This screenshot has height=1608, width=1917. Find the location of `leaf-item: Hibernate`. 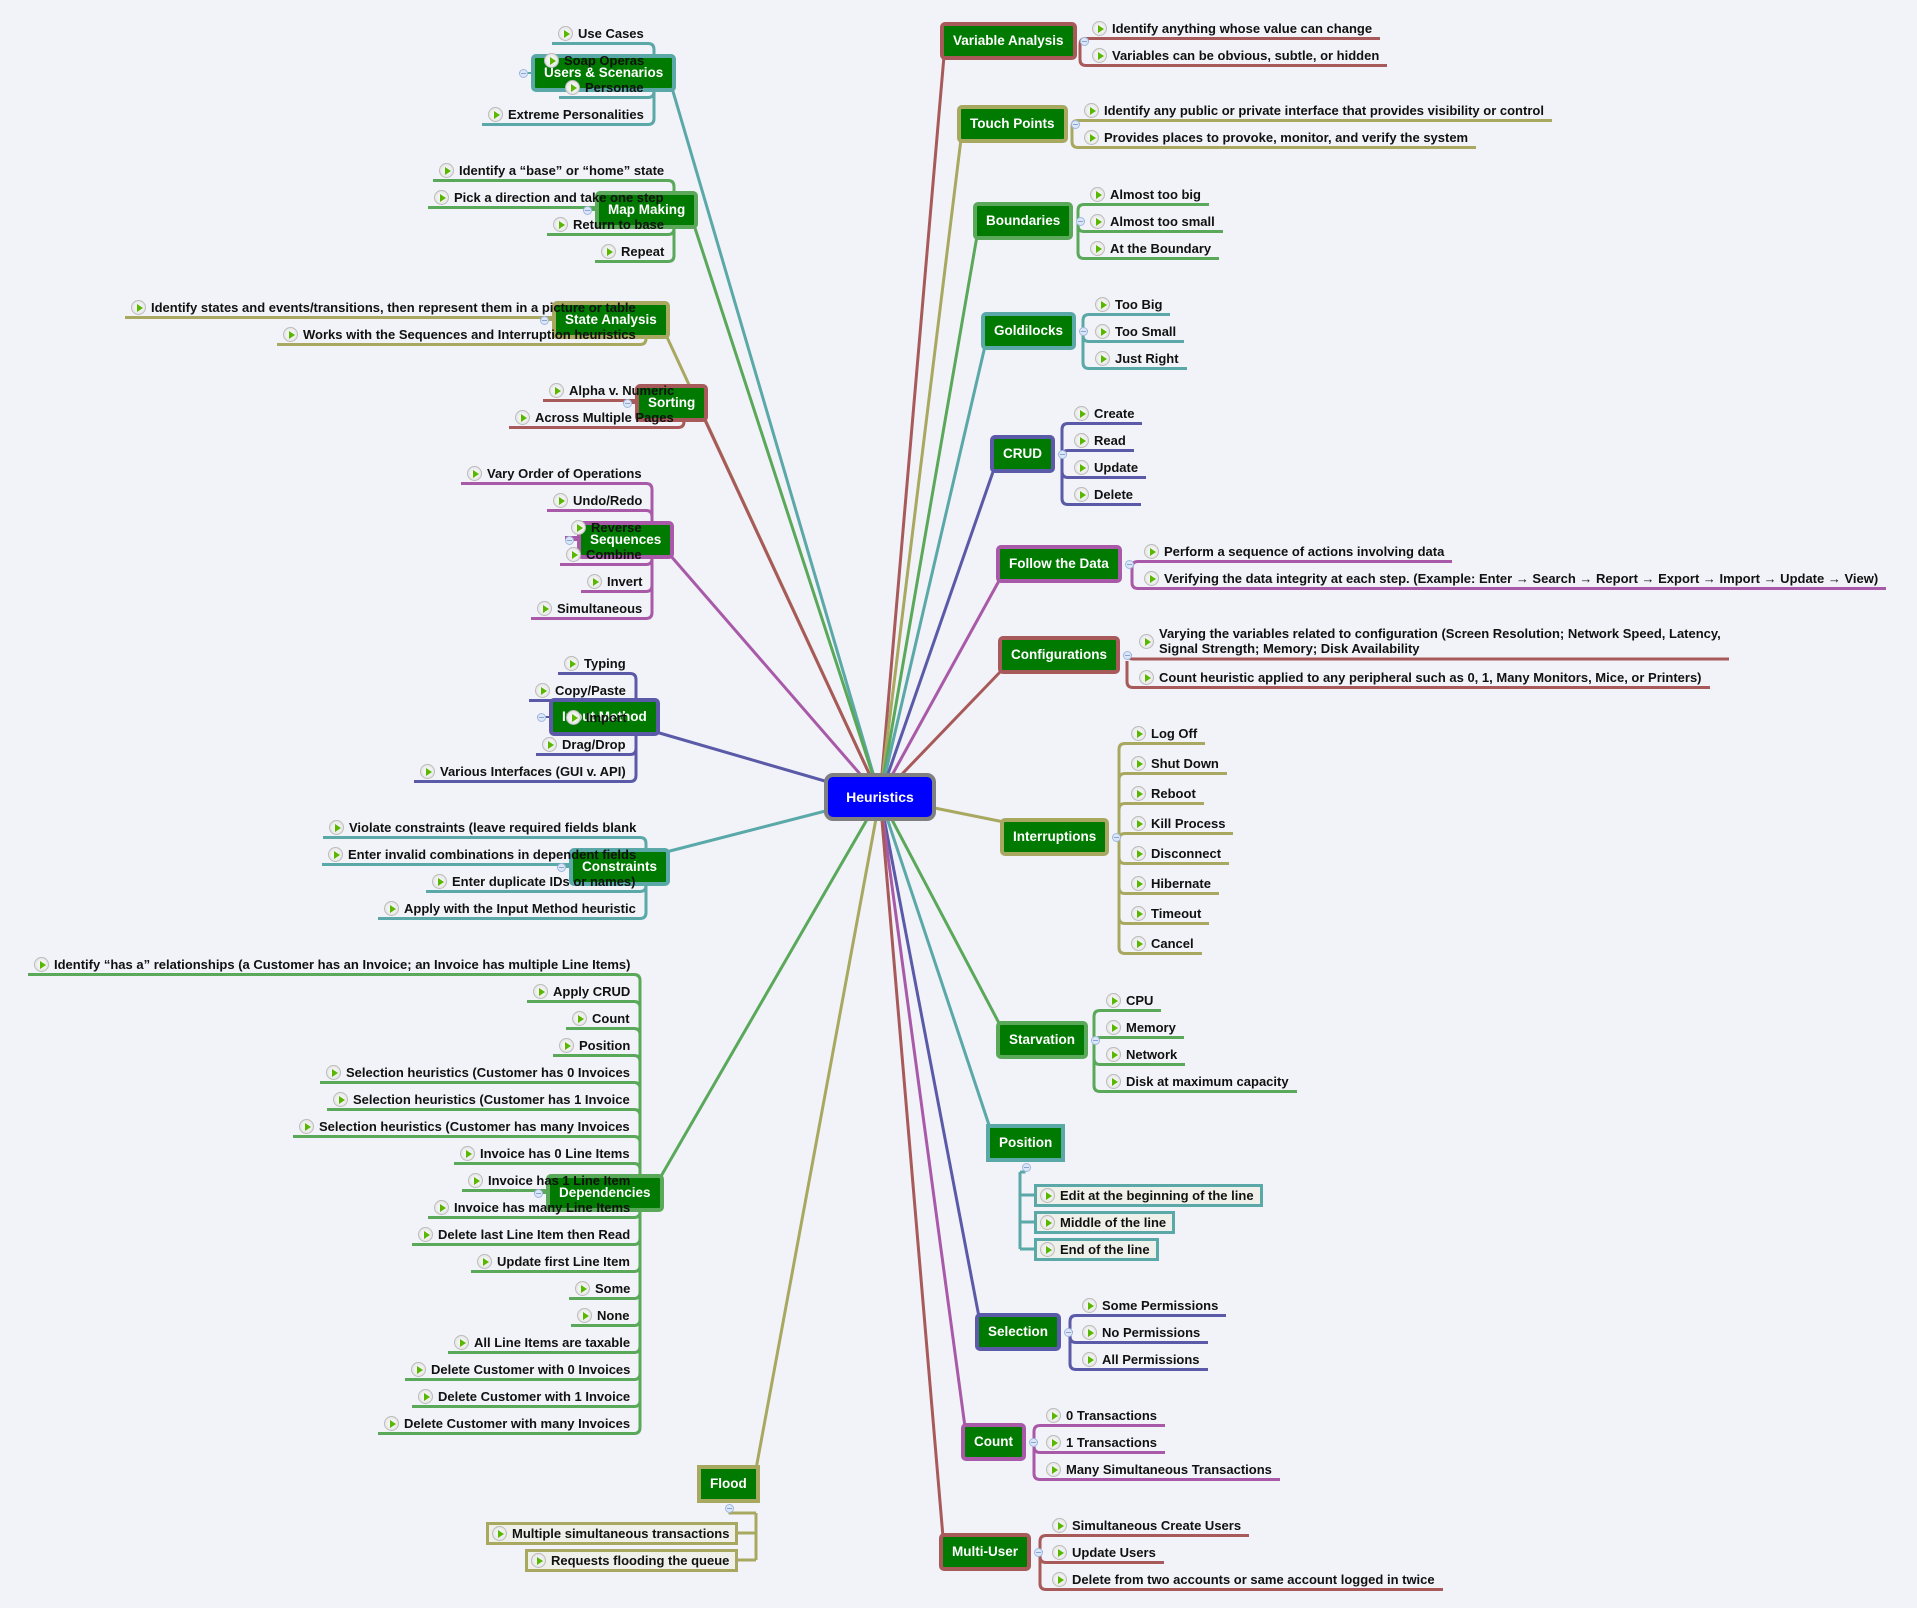

leaf-item: Hibernate is located at coordinates (1171, 883).